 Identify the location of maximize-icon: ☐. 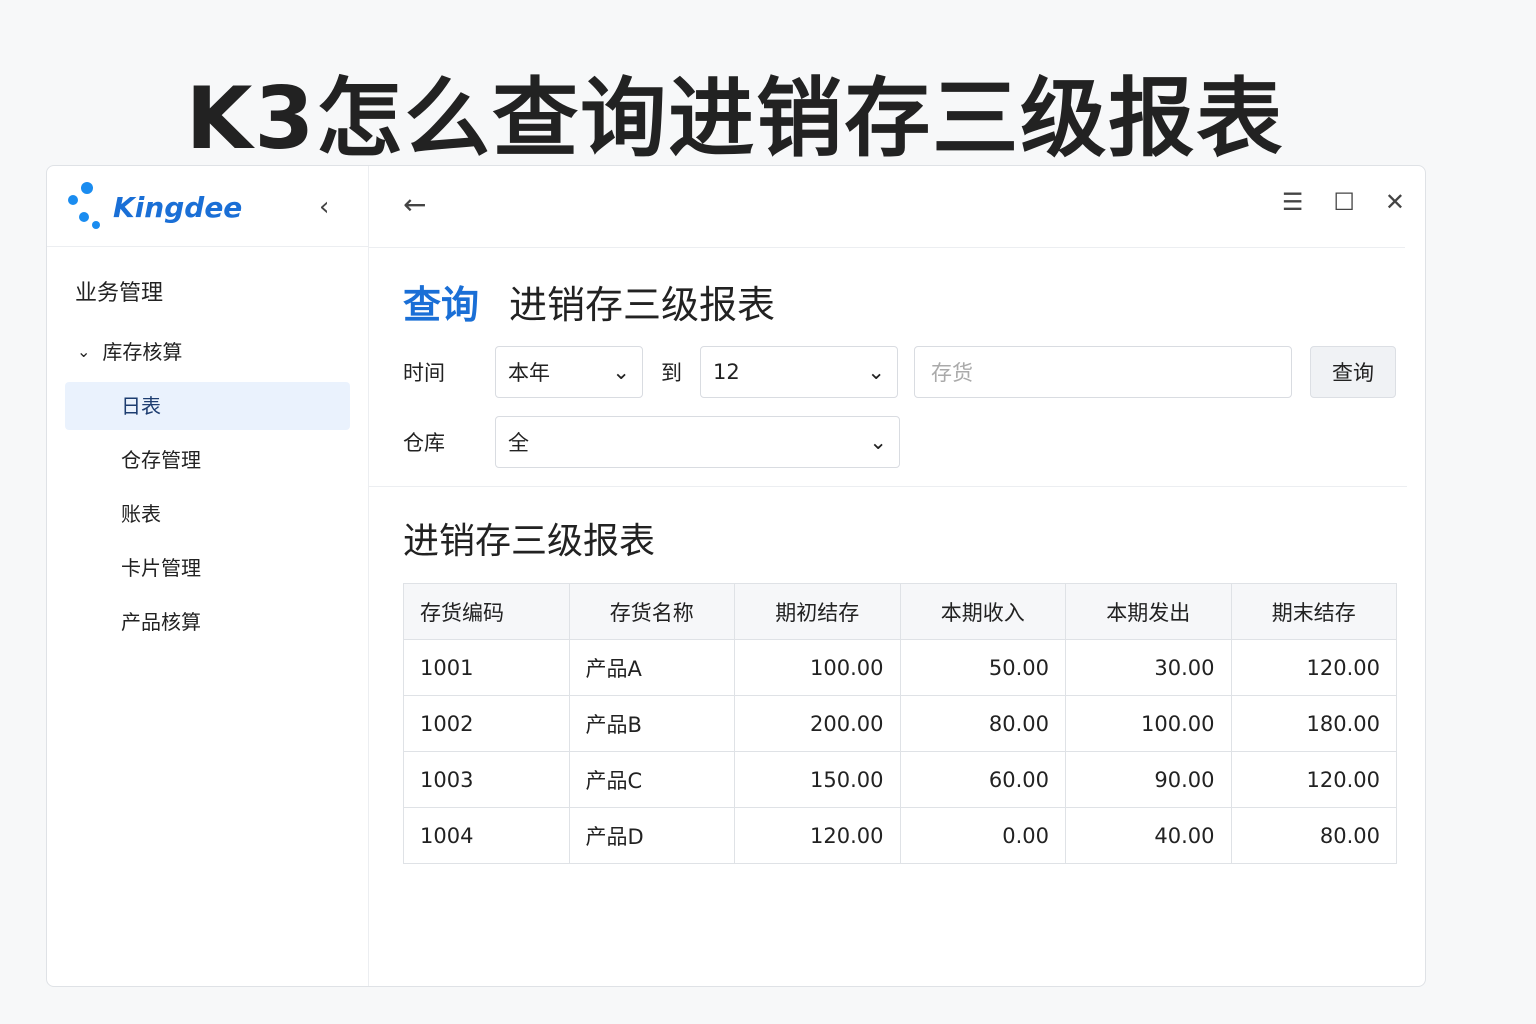
(1344, 202).